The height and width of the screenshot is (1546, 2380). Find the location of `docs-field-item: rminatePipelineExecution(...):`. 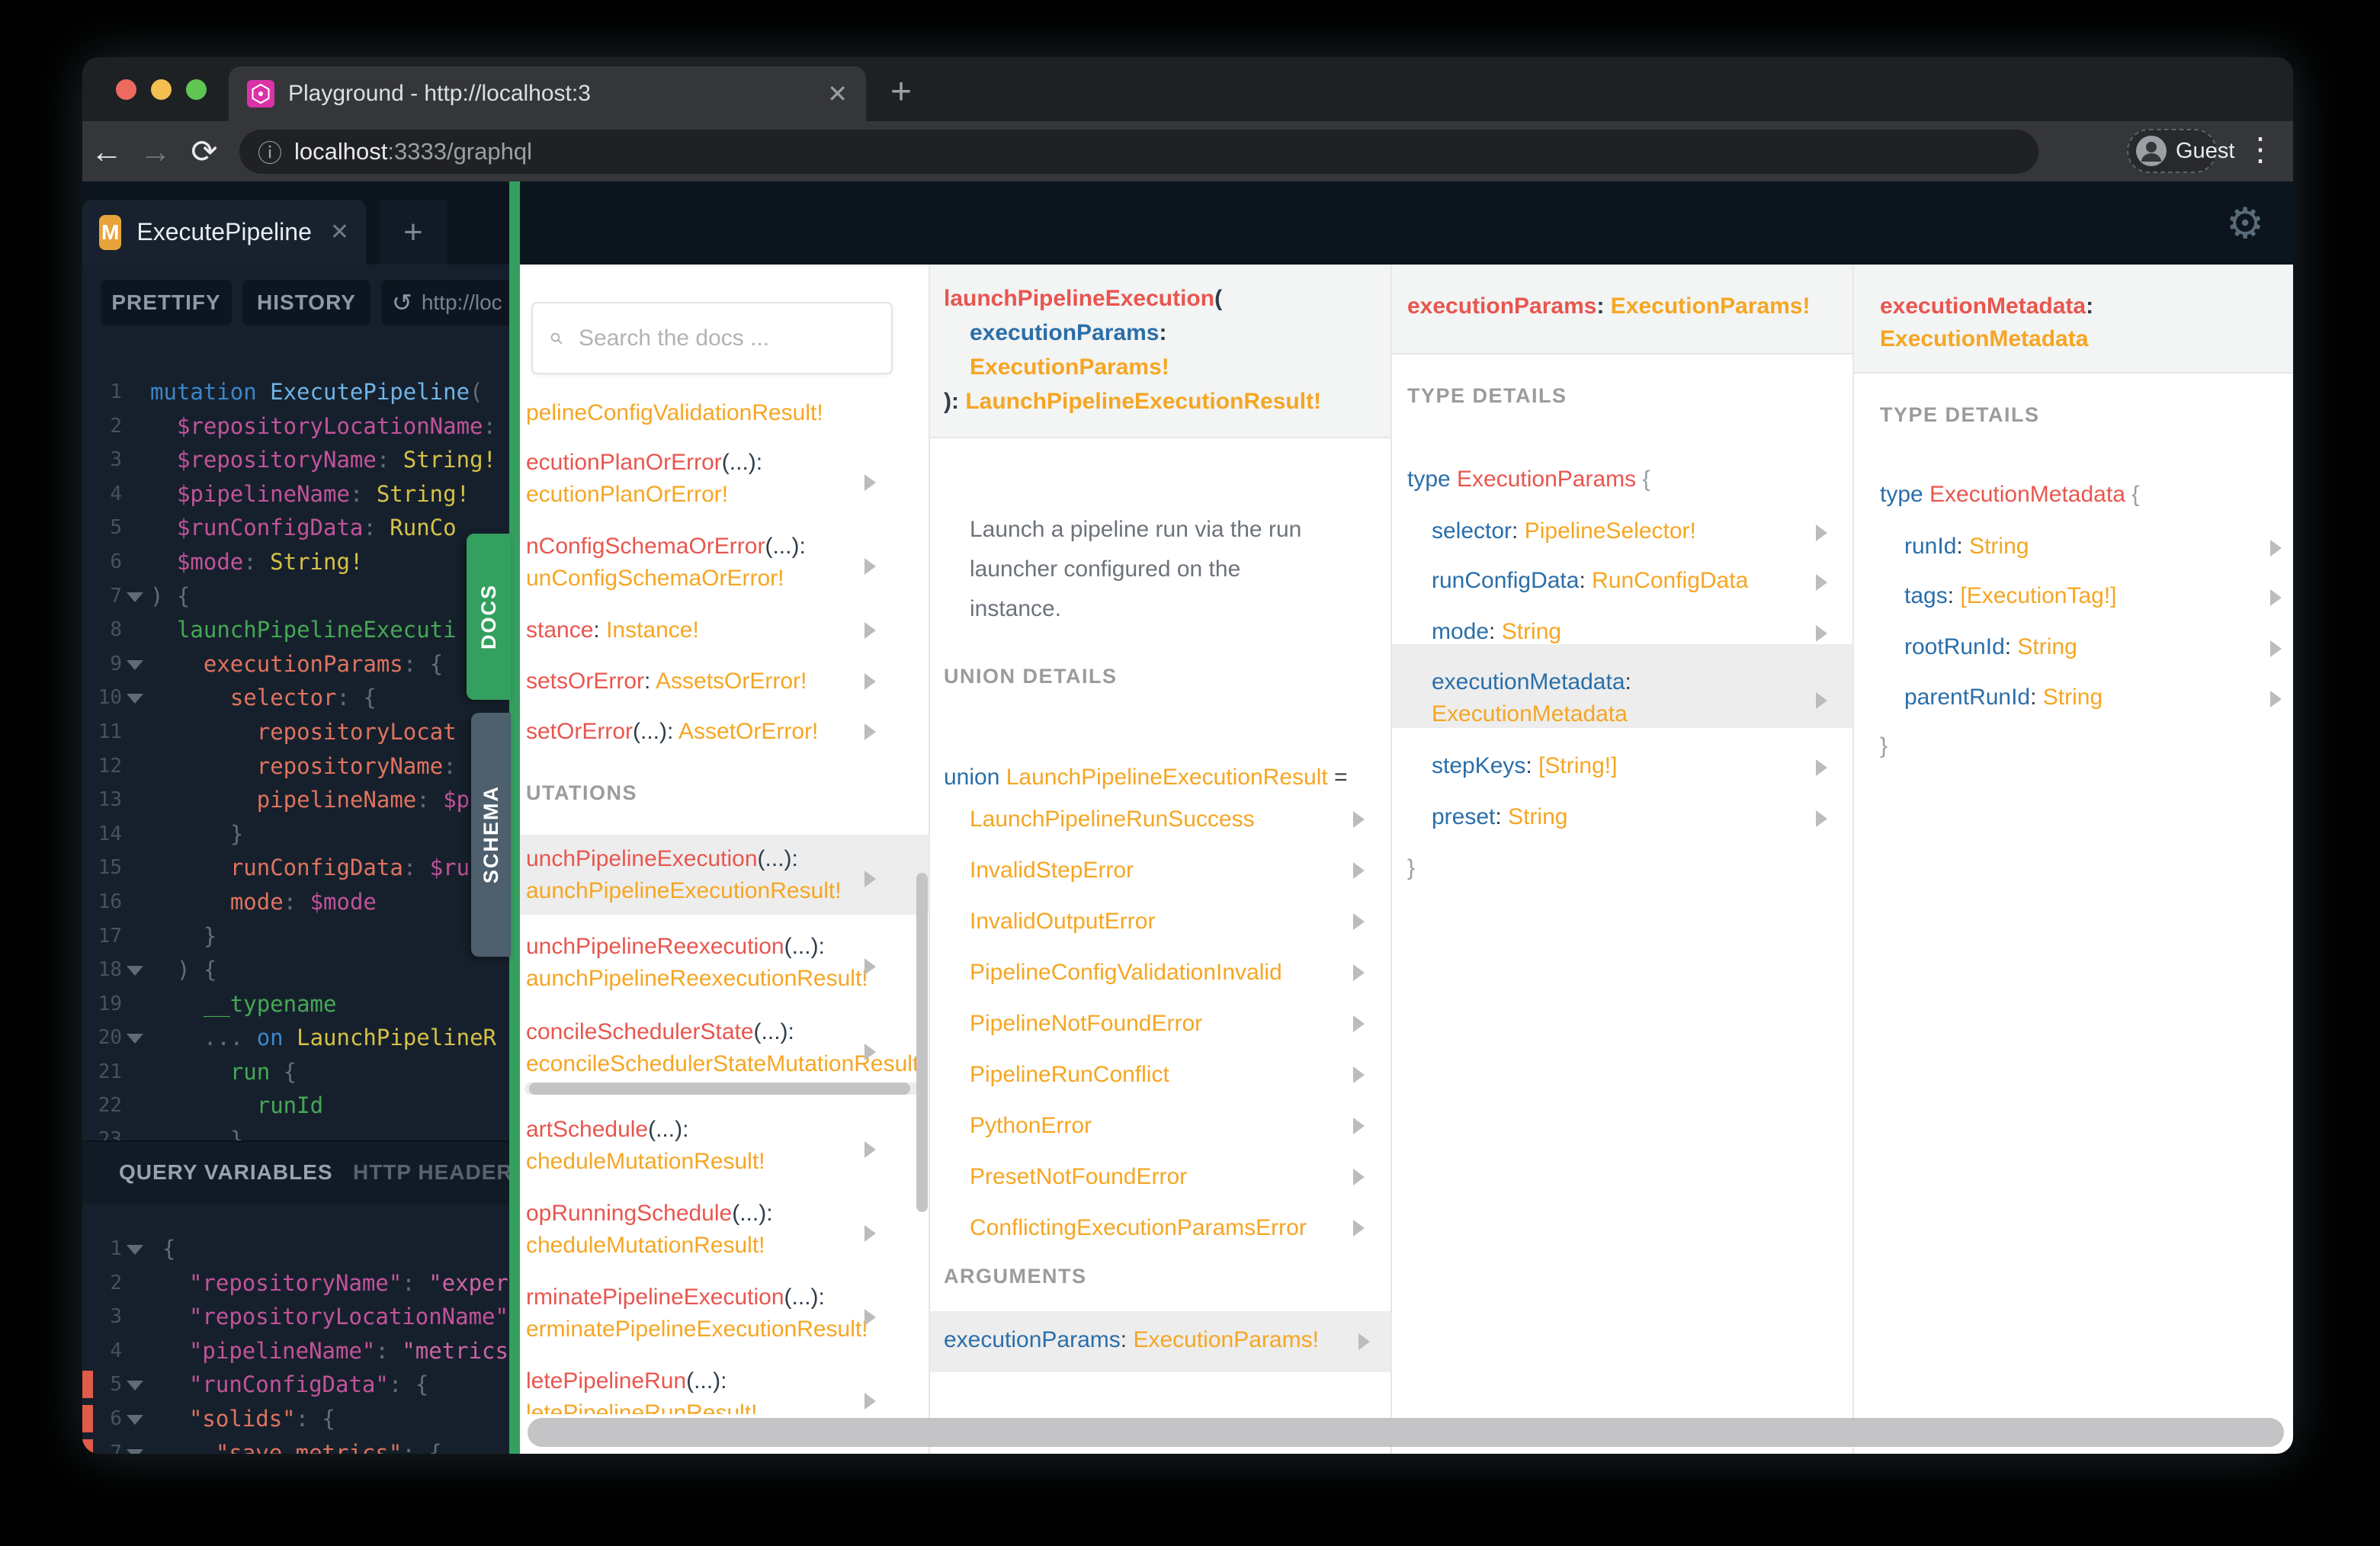

docs-field-item: rminatePipelineExecution(...): is located at coordinates (675, 1297).